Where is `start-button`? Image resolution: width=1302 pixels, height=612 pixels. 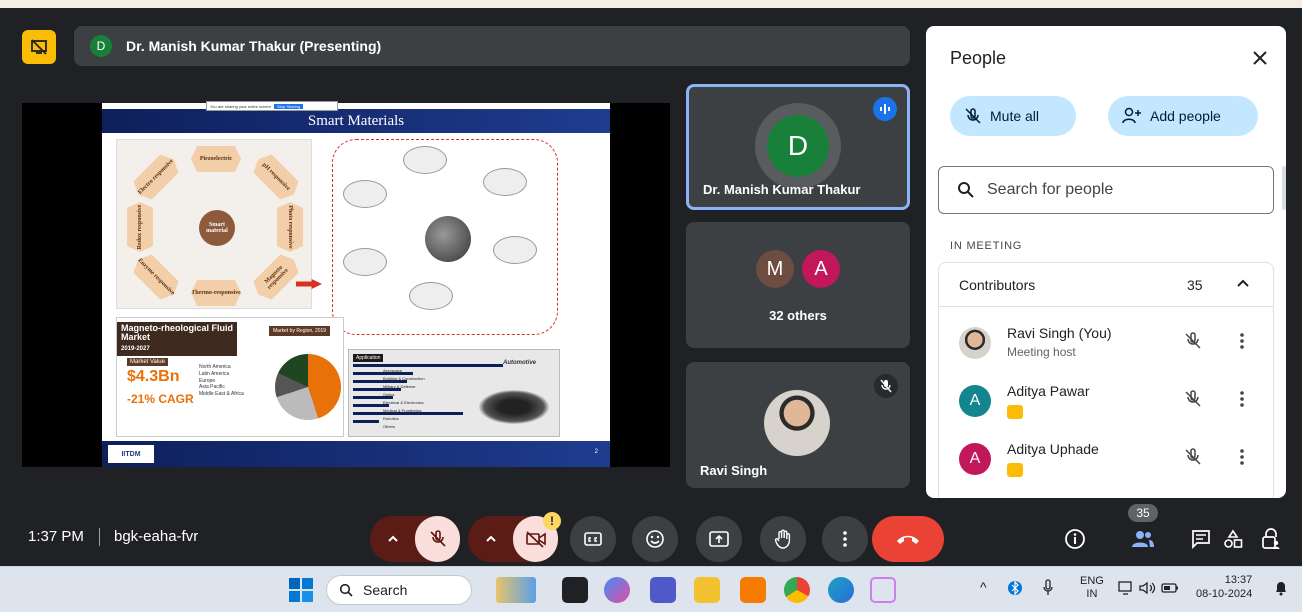 start-button is located at coordinates (301, 590).